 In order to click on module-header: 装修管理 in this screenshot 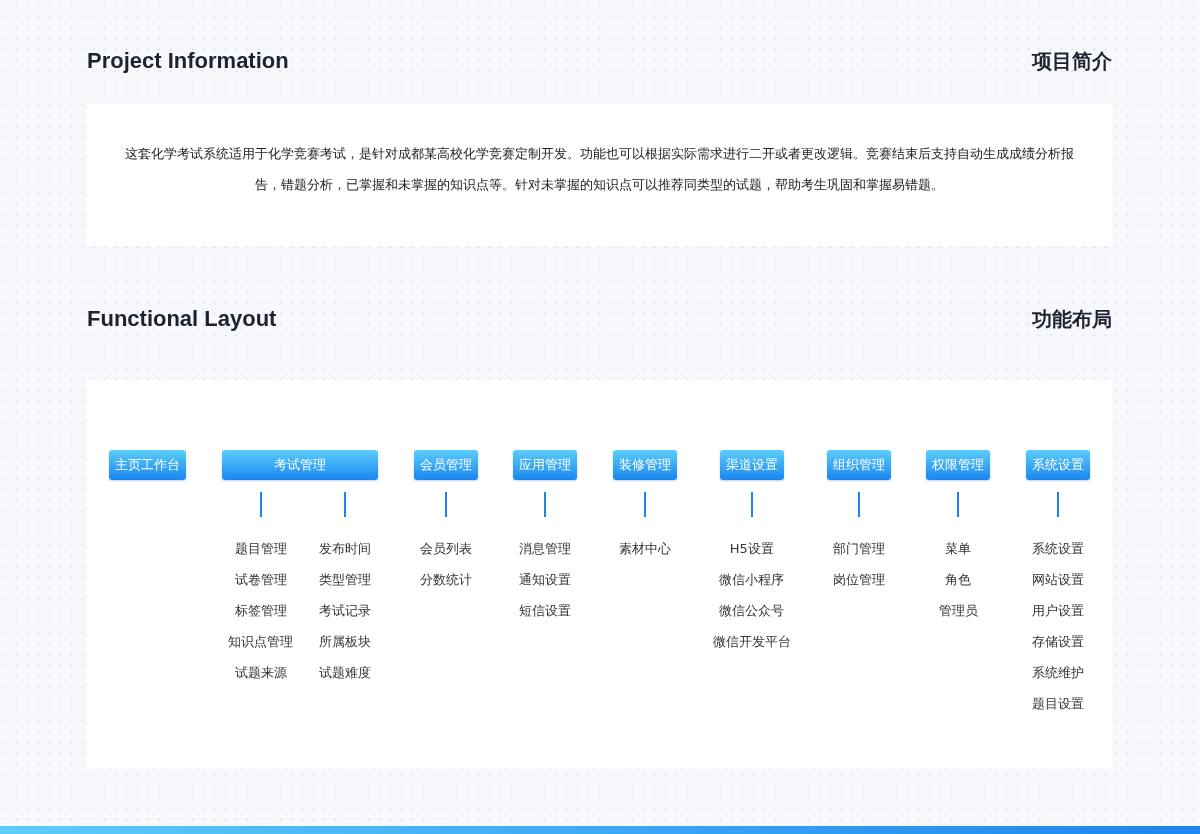, I will do `click(645, 465)`.